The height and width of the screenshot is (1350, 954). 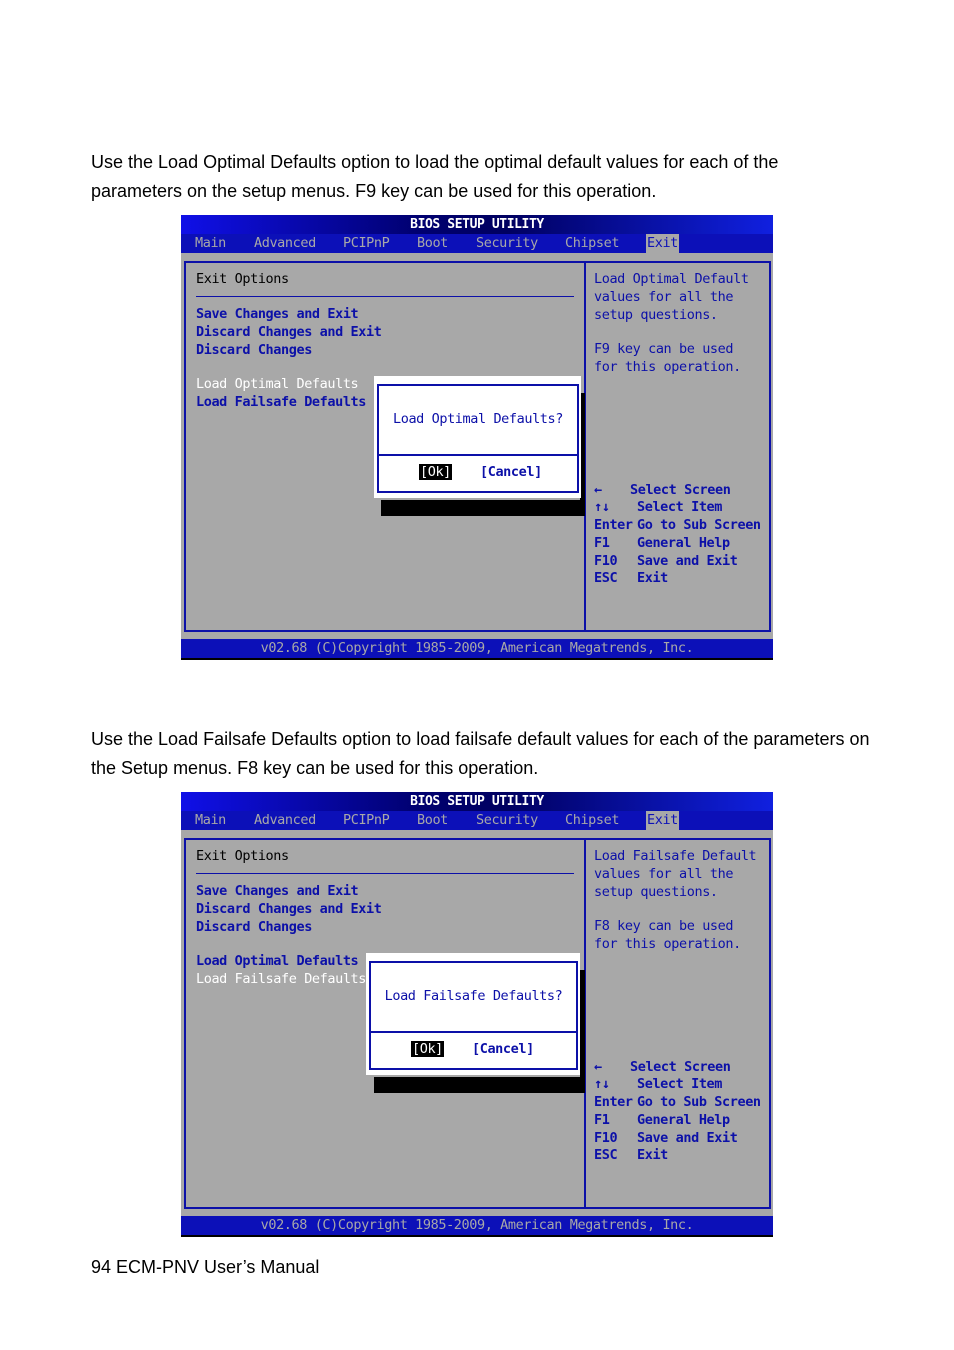 I want to click on dialog-frame: Load Optimal Defaults? [Ok] [Cancel], so click(x=478, y=438).